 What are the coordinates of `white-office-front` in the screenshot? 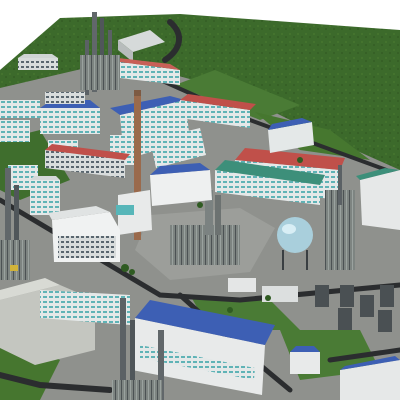 It's located at (84, 234).